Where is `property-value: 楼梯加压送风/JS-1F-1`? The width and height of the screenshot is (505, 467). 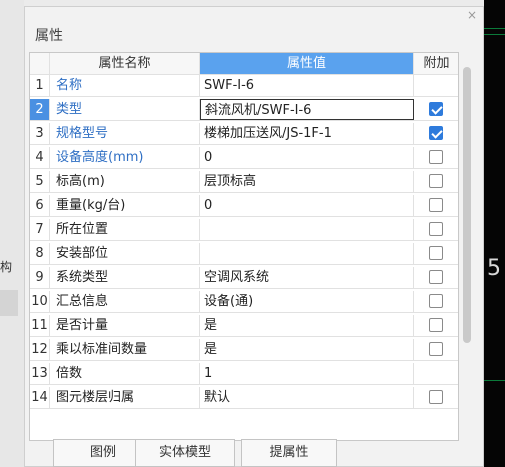
property-value: 楼梯加压送风/JS-1F-1 is located at coordinates (307, 133).